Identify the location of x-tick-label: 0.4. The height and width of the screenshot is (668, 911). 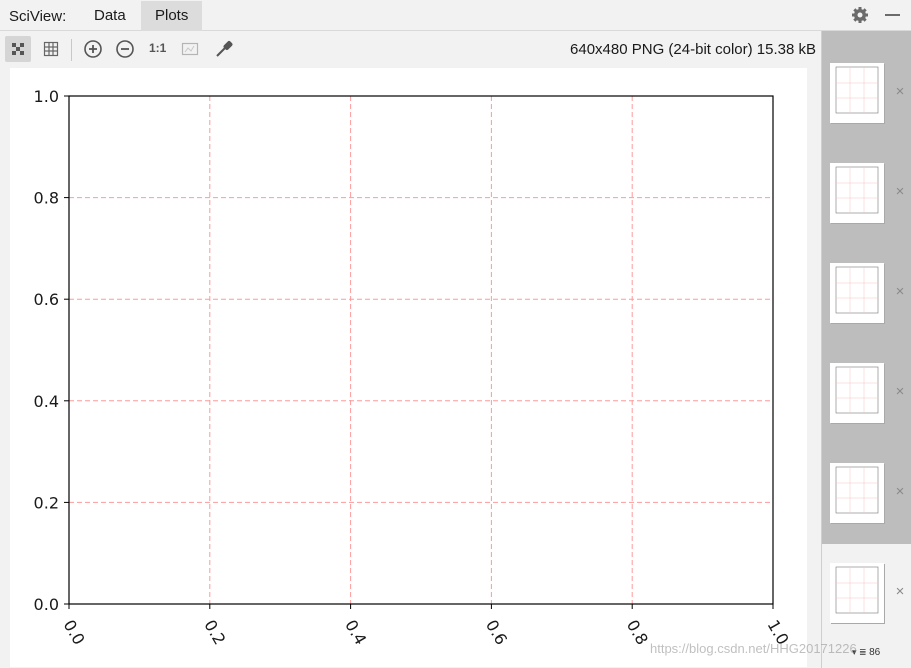
(355, 633).